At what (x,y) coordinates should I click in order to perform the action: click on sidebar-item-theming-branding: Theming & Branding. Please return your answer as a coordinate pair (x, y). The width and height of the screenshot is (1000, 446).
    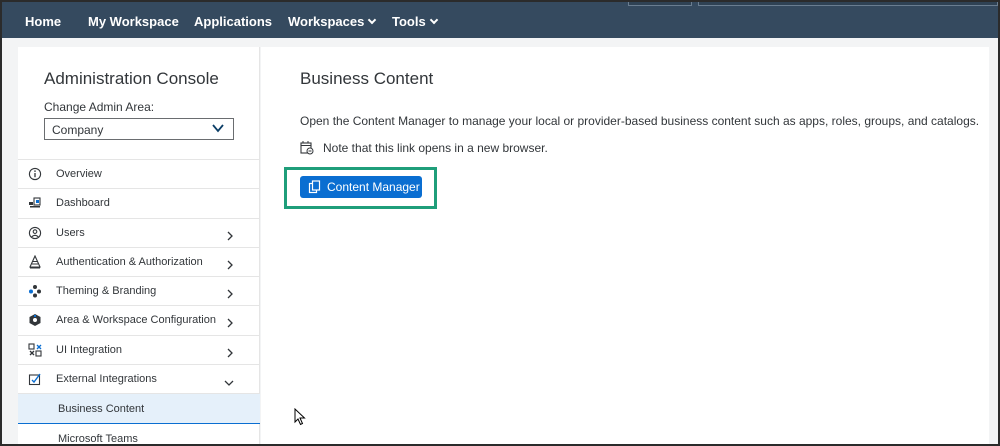
    Looking at the image, I should click on (139, 292).